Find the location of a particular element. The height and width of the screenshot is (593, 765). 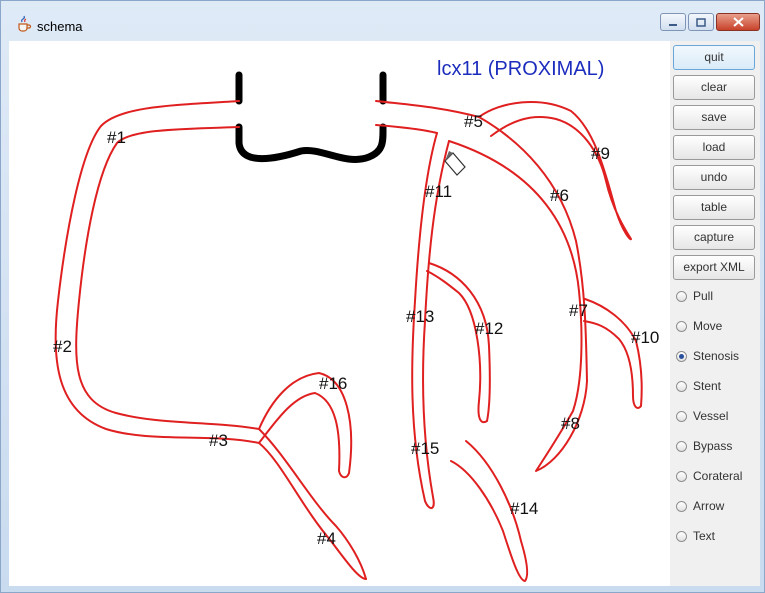

window-controls is located at coordinates (710, 22).